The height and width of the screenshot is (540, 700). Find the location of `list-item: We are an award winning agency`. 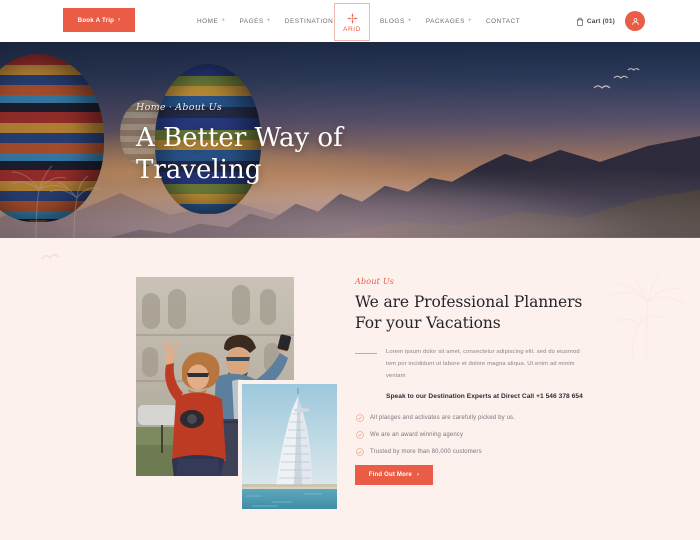

list-item: We are an award winning agency is located at coordinates (470, 435).